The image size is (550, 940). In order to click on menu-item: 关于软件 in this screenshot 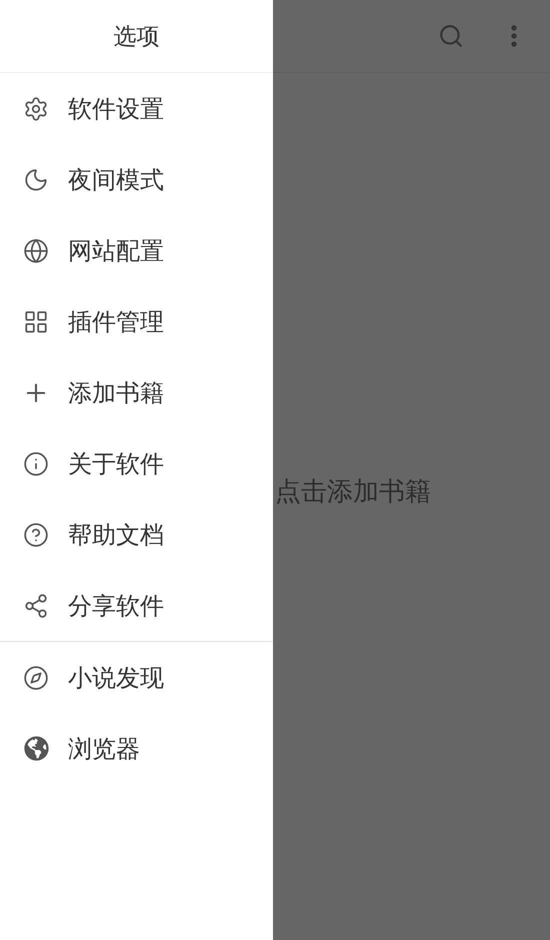, I will do `click(116, 464)`.